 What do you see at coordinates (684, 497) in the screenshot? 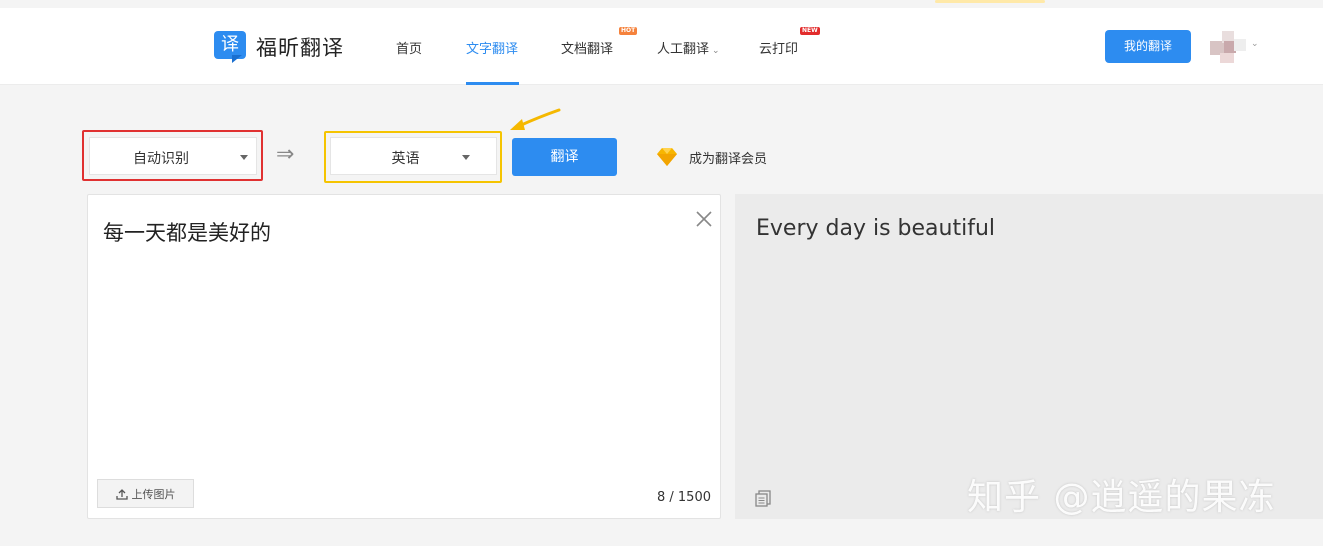
I see `character-counter: 8 / 1500` at bounding box center [684, 497].